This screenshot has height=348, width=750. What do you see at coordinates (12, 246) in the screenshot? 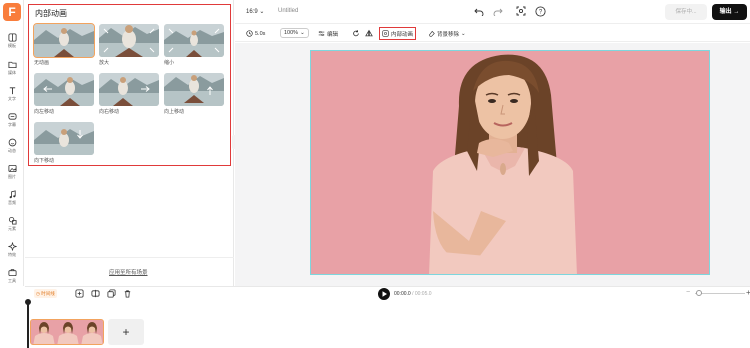
I see `effects-icon` at bounding box center [12, 246].